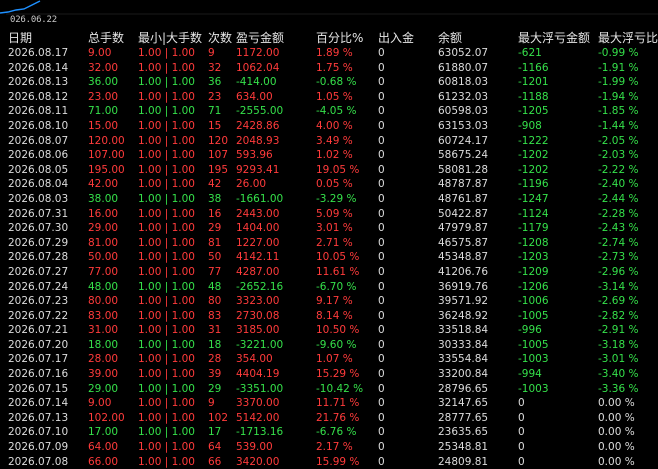  I want to click on row-max-drawdown-amount: -996, so click(530, 330).